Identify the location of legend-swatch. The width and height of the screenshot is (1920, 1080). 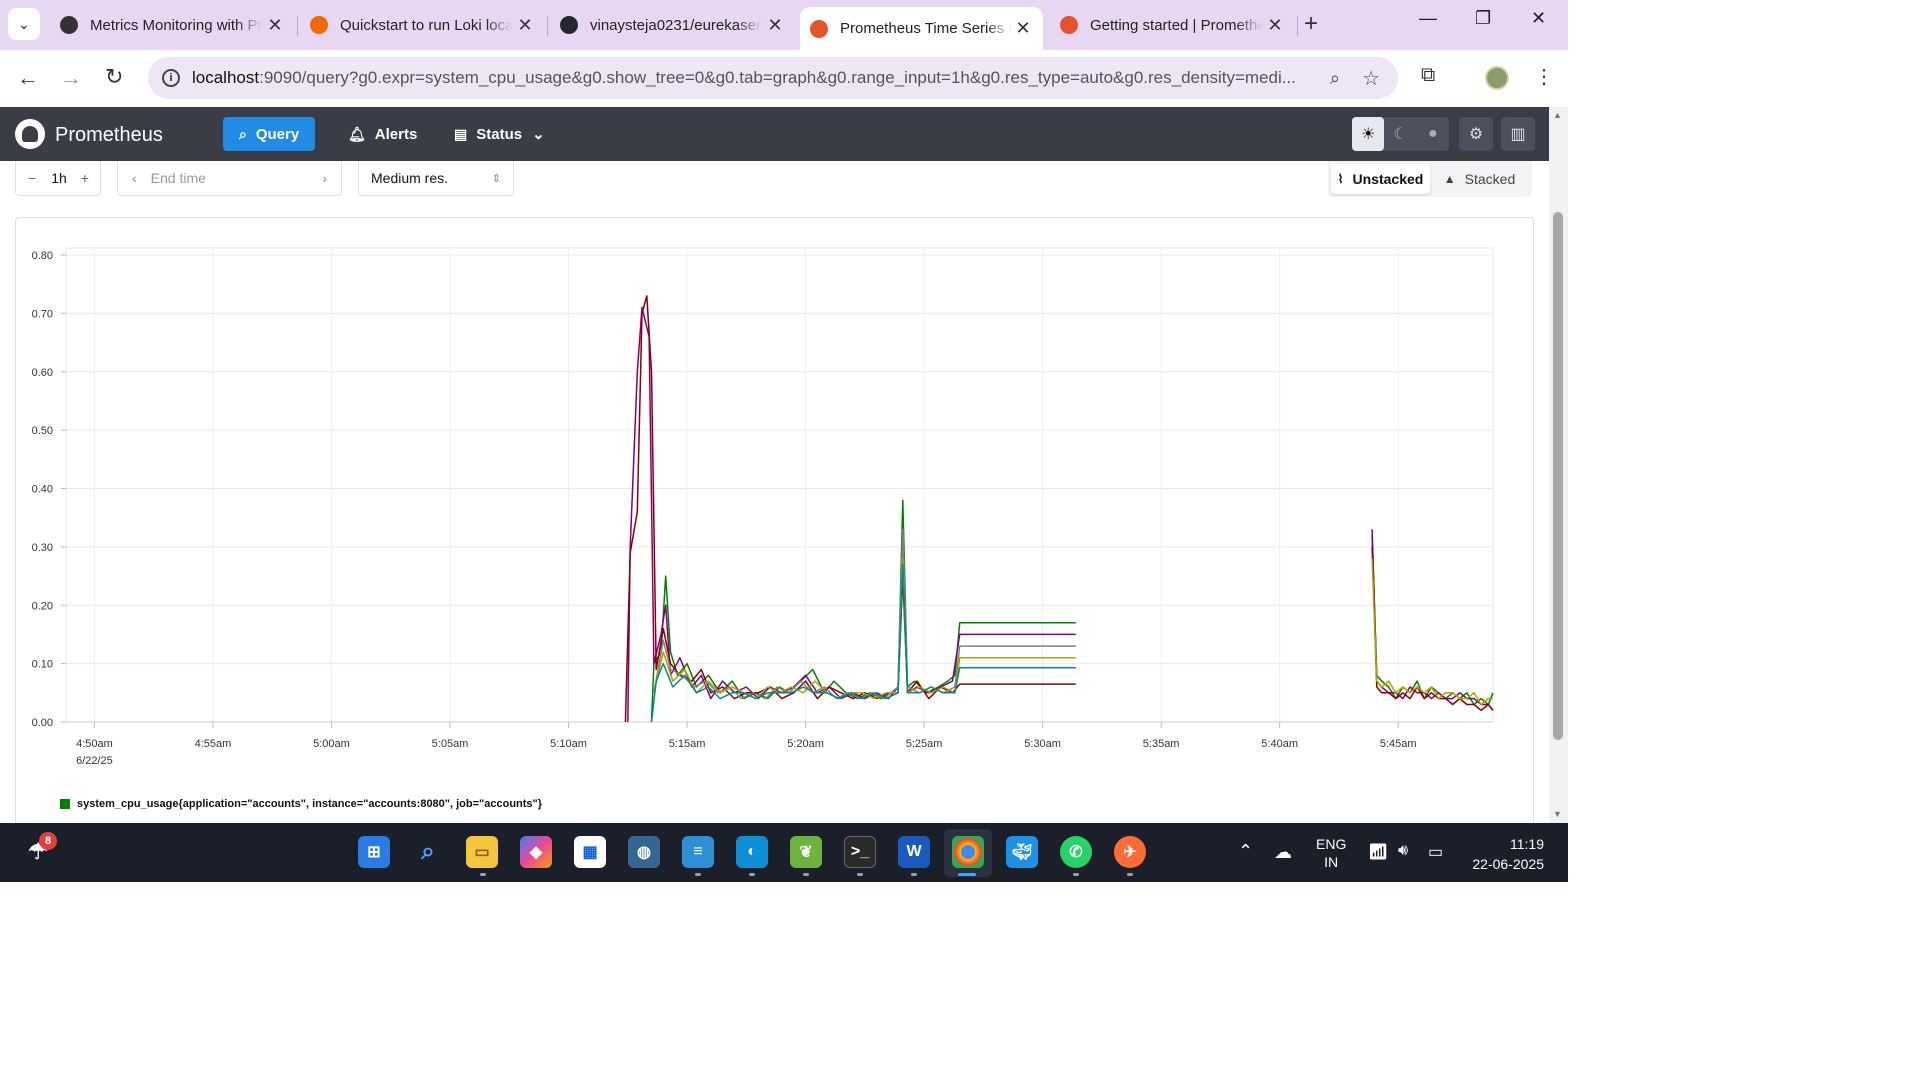
(65, 804).